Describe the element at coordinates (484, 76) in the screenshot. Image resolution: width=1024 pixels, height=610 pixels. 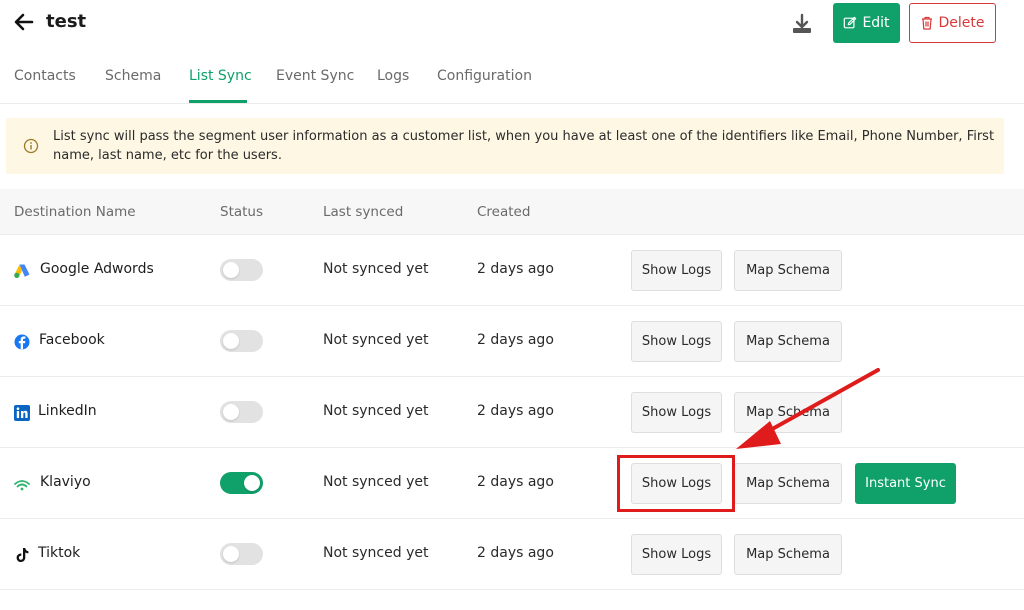
I see `tab-configuration: Configuration` at that location.